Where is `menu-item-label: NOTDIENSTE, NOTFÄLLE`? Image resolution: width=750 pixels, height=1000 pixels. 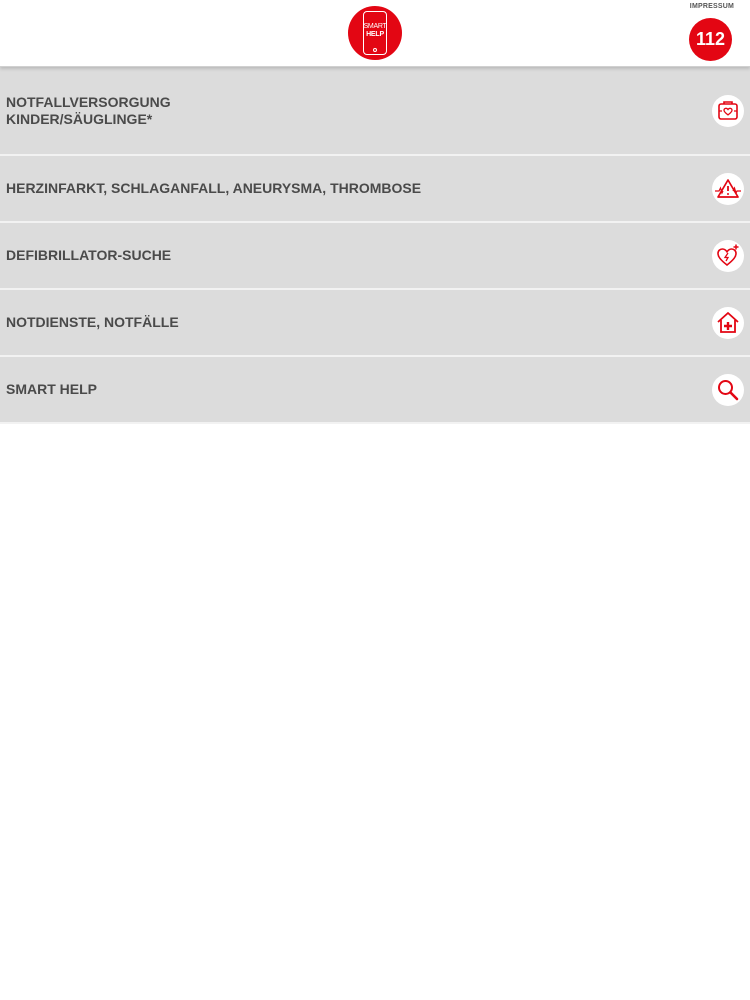 menu-item-label: NOTDIENSTE, NOTFÄLLE is located at coordinates (92, 322).